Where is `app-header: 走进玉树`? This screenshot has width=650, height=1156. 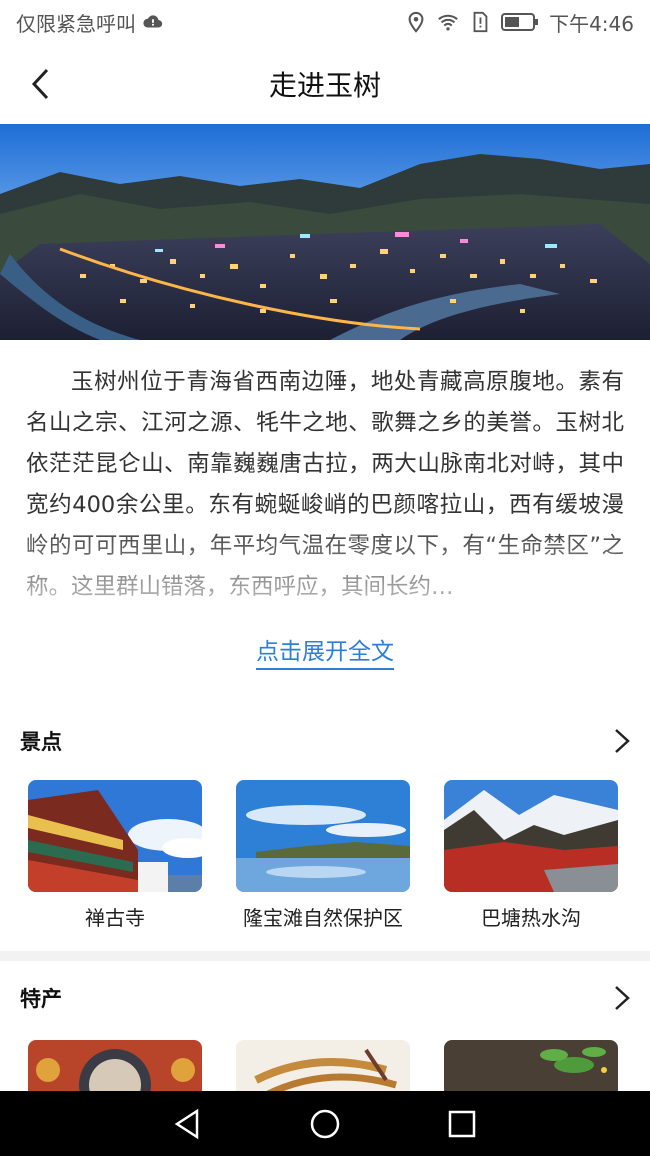 app-header: 走进玉树 is located at coordinates (325, 84).